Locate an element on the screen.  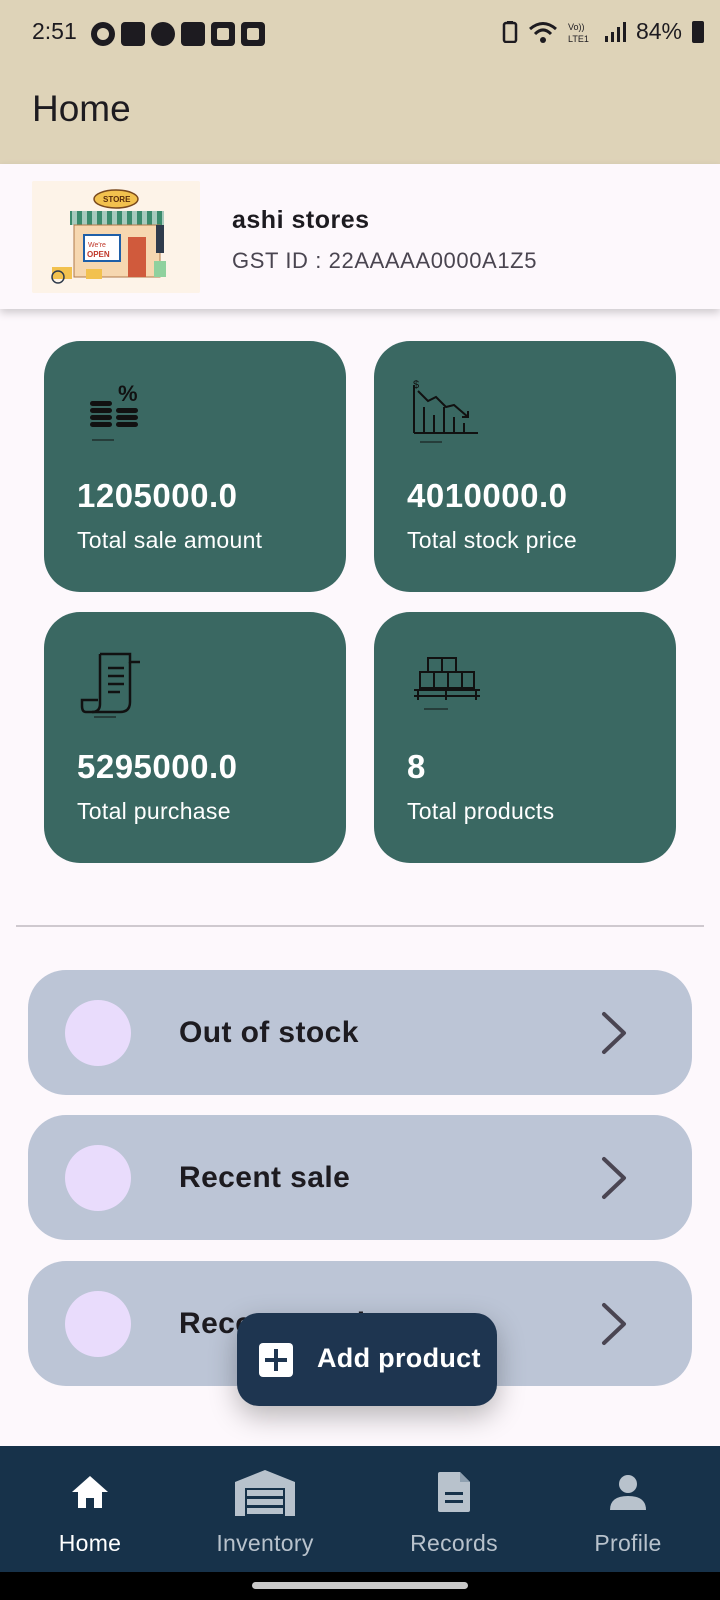
nav-home: Home is located at coordinates (90, 1509).